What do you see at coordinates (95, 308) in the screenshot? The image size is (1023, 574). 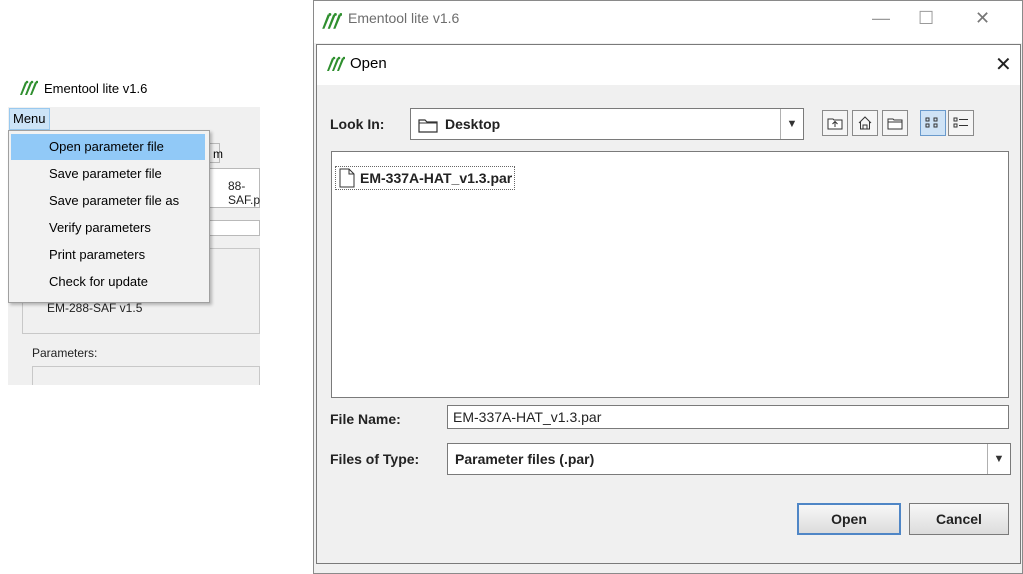 I see `device-version-text: EM-288-SAF v1.5` at bounding box center [95, 308].